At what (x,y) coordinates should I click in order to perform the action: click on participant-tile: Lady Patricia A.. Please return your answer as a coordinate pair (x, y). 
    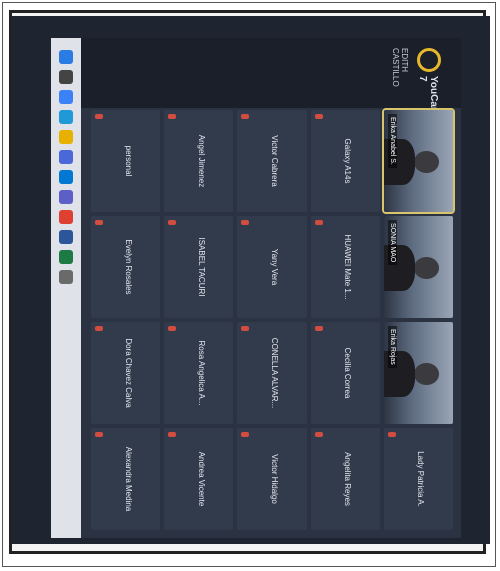
    Looking at the image, I should click on (418, 479).